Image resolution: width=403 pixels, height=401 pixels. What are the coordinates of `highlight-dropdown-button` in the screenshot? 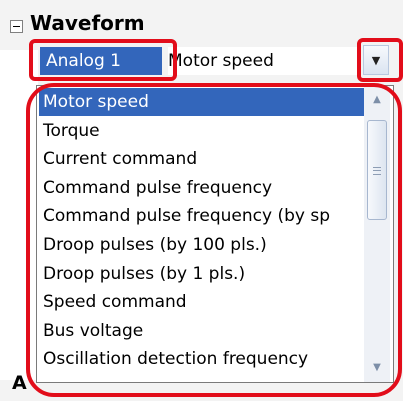 It's located at (380, 60).